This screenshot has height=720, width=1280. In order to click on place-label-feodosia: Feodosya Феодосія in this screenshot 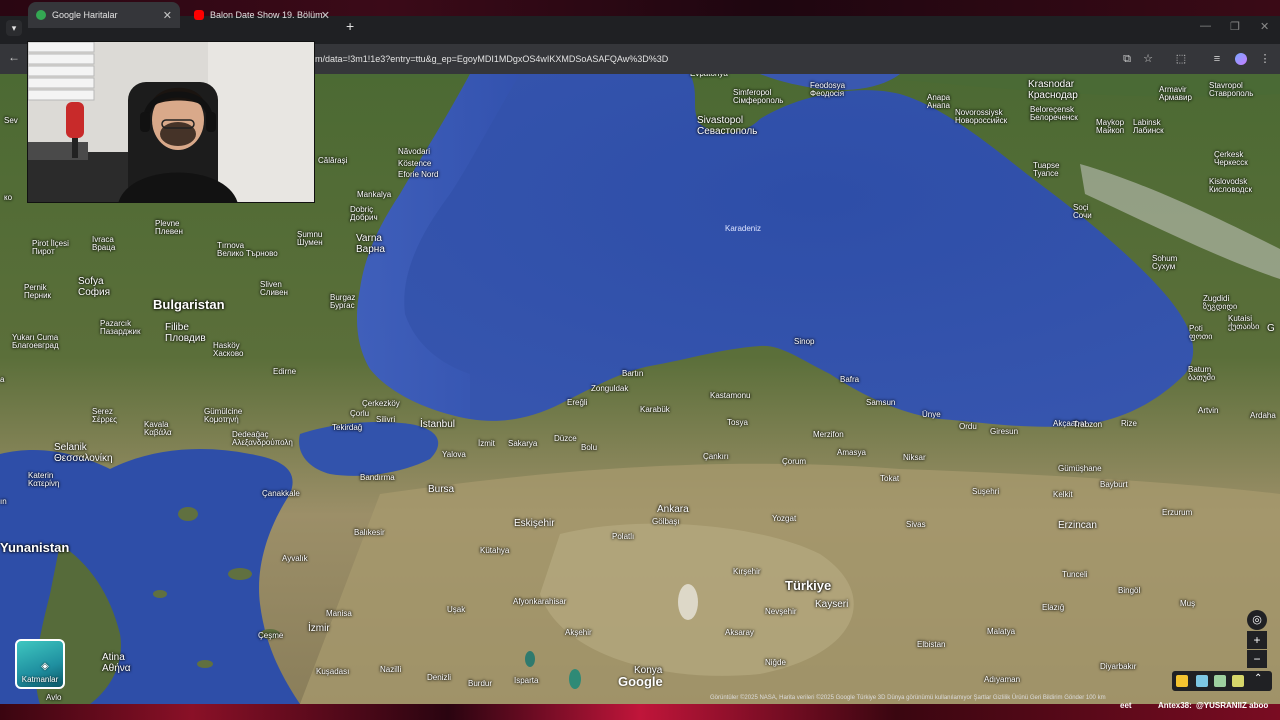, I will do `click(827, 90)`.